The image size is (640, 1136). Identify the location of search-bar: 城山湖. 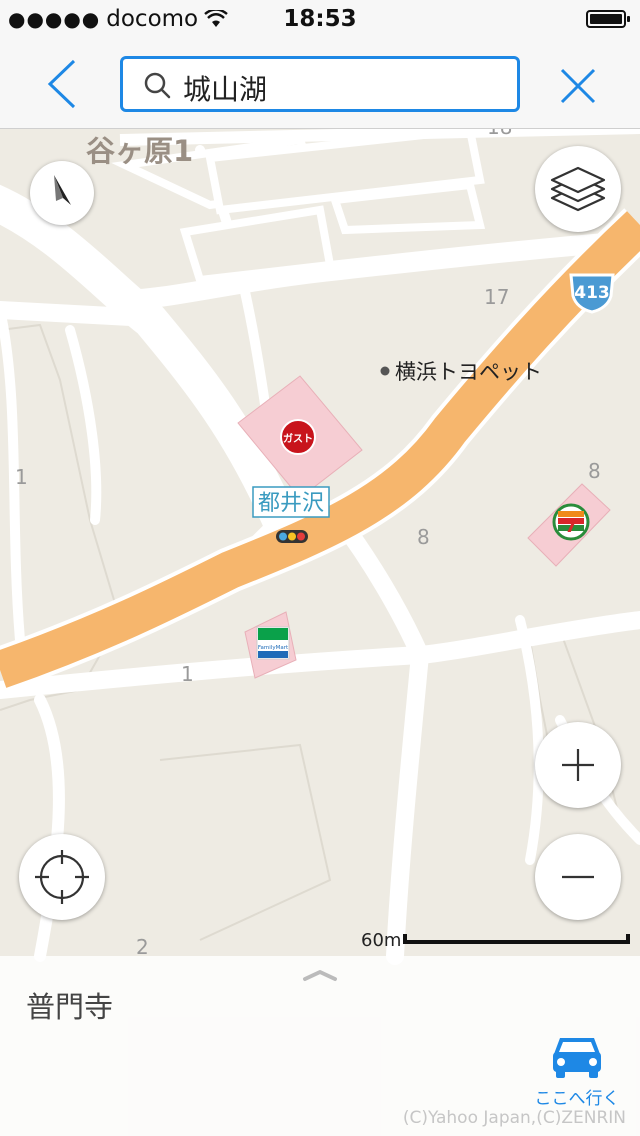
(320, 84).